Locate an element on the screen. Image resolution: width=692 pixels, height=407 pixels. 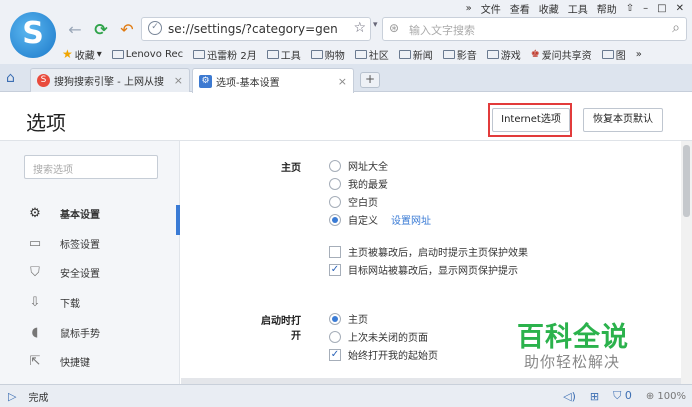
active-indicator is located at coordinates (178, 220).